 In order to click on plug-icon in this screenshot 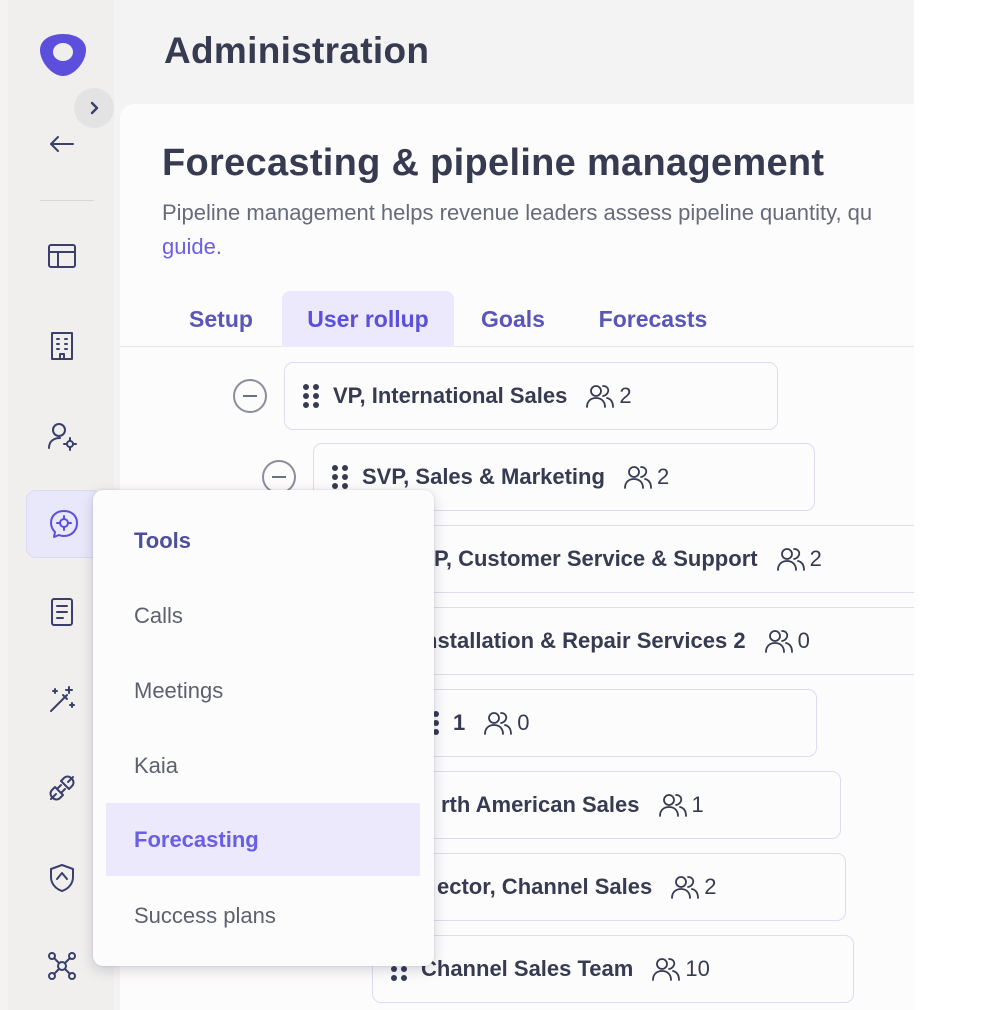, I will do `click(62, 788)`.